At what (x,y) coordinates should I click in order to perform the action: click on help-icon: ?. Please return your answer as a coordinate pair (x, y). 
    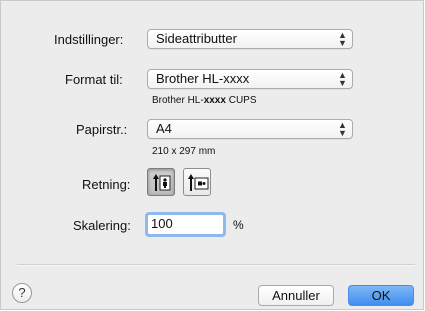
    Looking at the image, I should click on (22, 292).